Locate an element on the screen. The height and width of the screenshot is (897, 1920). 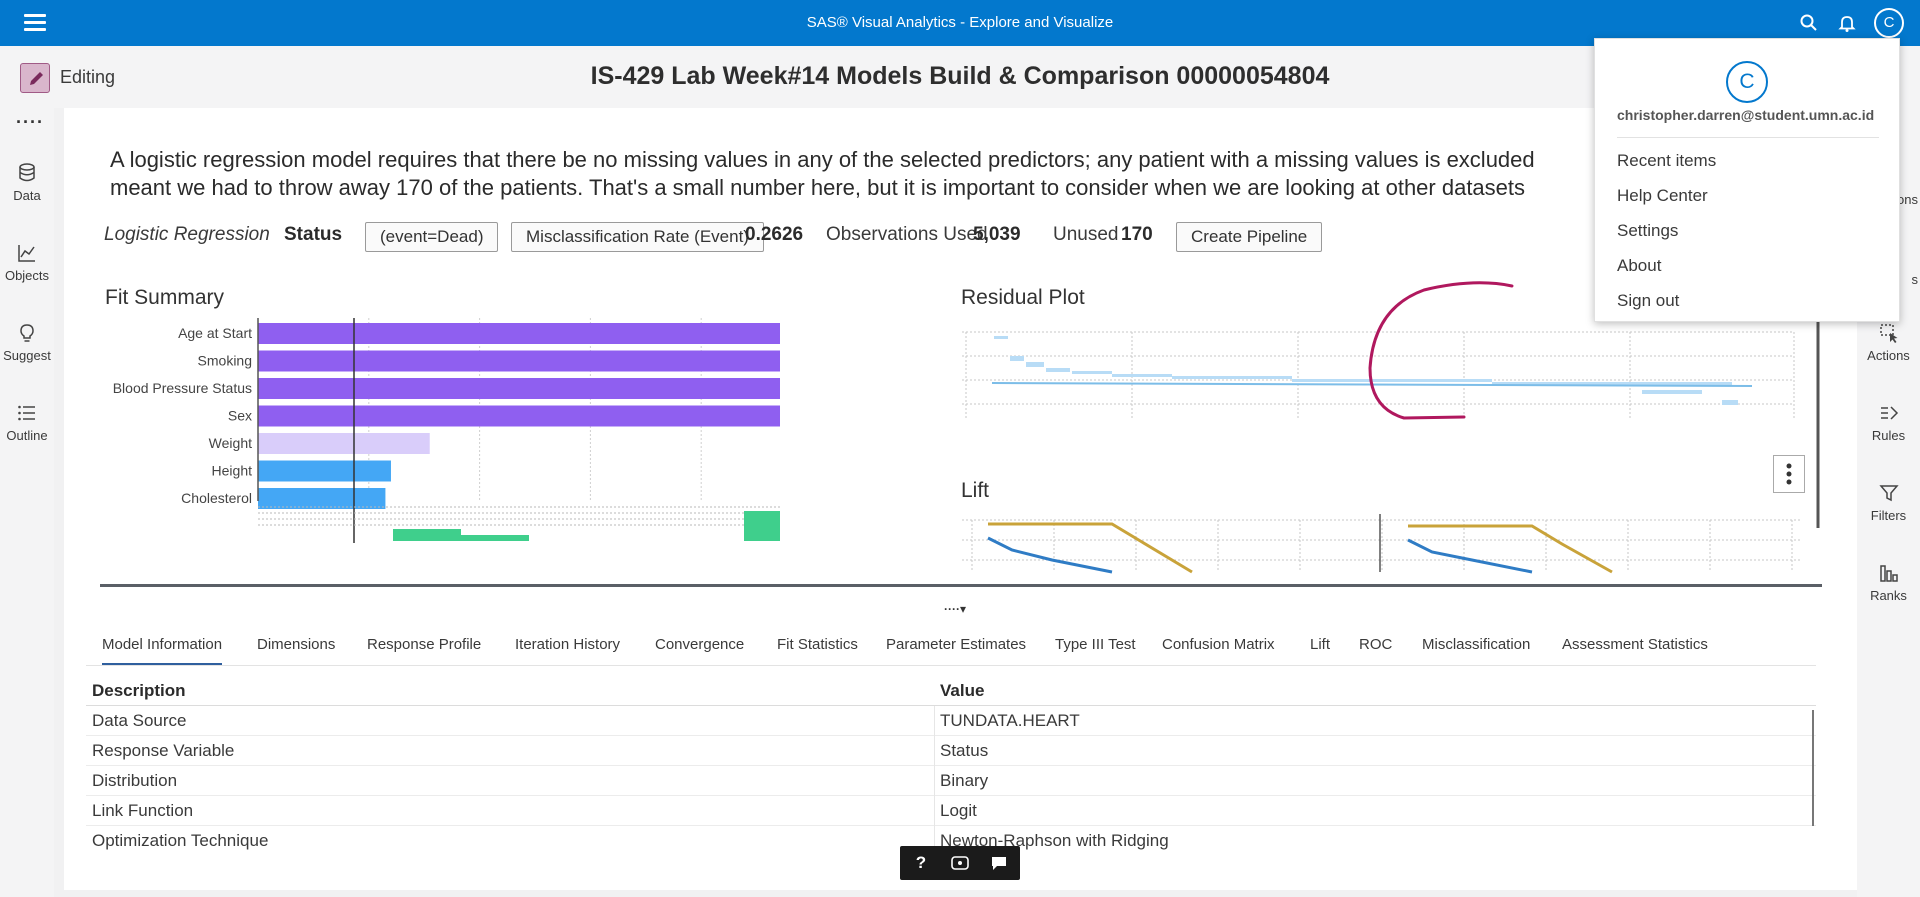
table-cell: Optimization Technique is located at coordinates (180, 840).